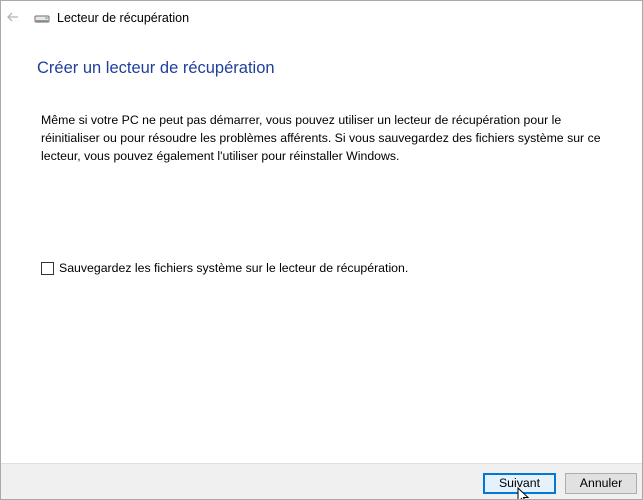 This screenshot has width=643, height=500. What do you see at coordinates (519, 483) in the screenshot?
I see `next-button: Suivant` at bounding box center [519, 483].